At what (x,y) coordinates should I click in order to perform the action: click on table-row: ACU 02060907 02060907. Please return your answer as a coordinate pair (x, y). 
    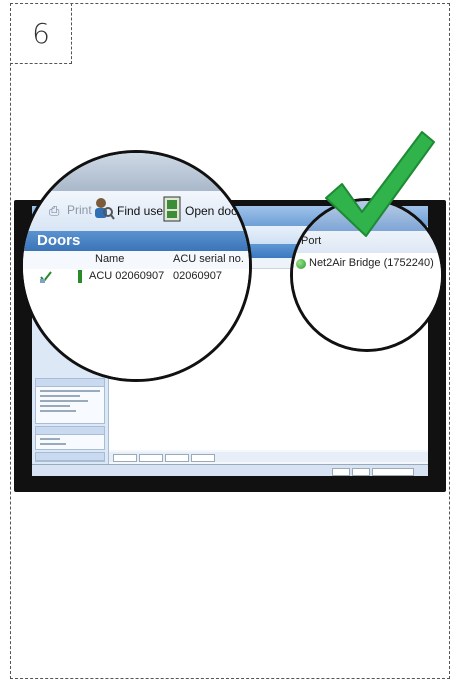
    Looking at the image, I should click on (136, 277).